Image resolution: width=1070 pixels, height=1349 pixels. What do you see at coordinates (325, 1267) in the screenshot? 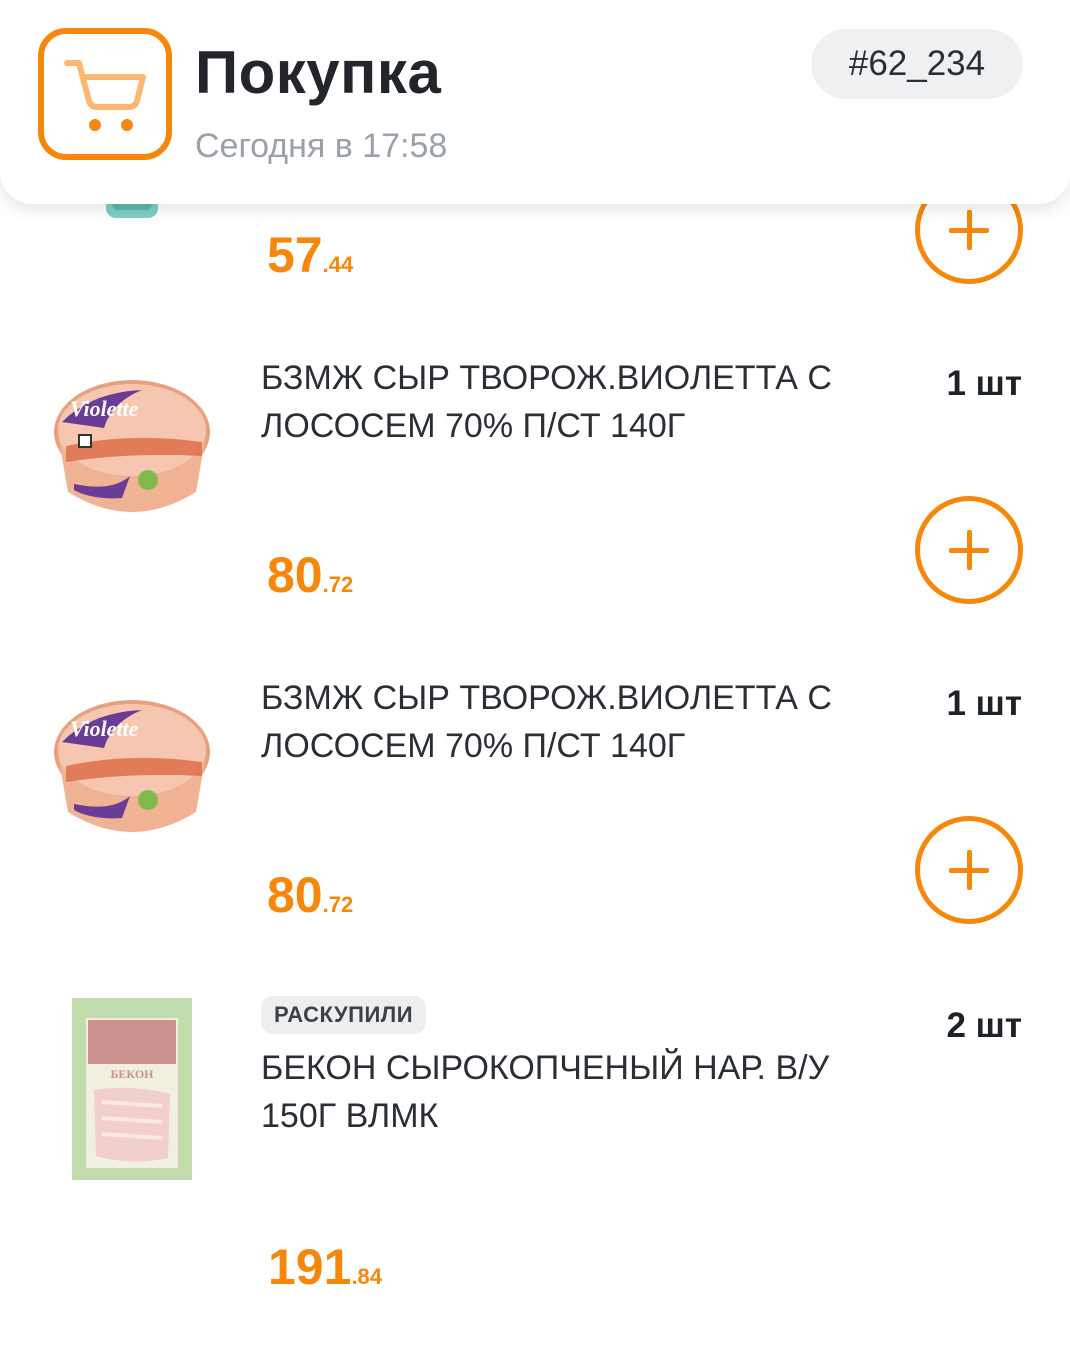
I see `item-price: 191.84` at bounding box center [325, 1267].